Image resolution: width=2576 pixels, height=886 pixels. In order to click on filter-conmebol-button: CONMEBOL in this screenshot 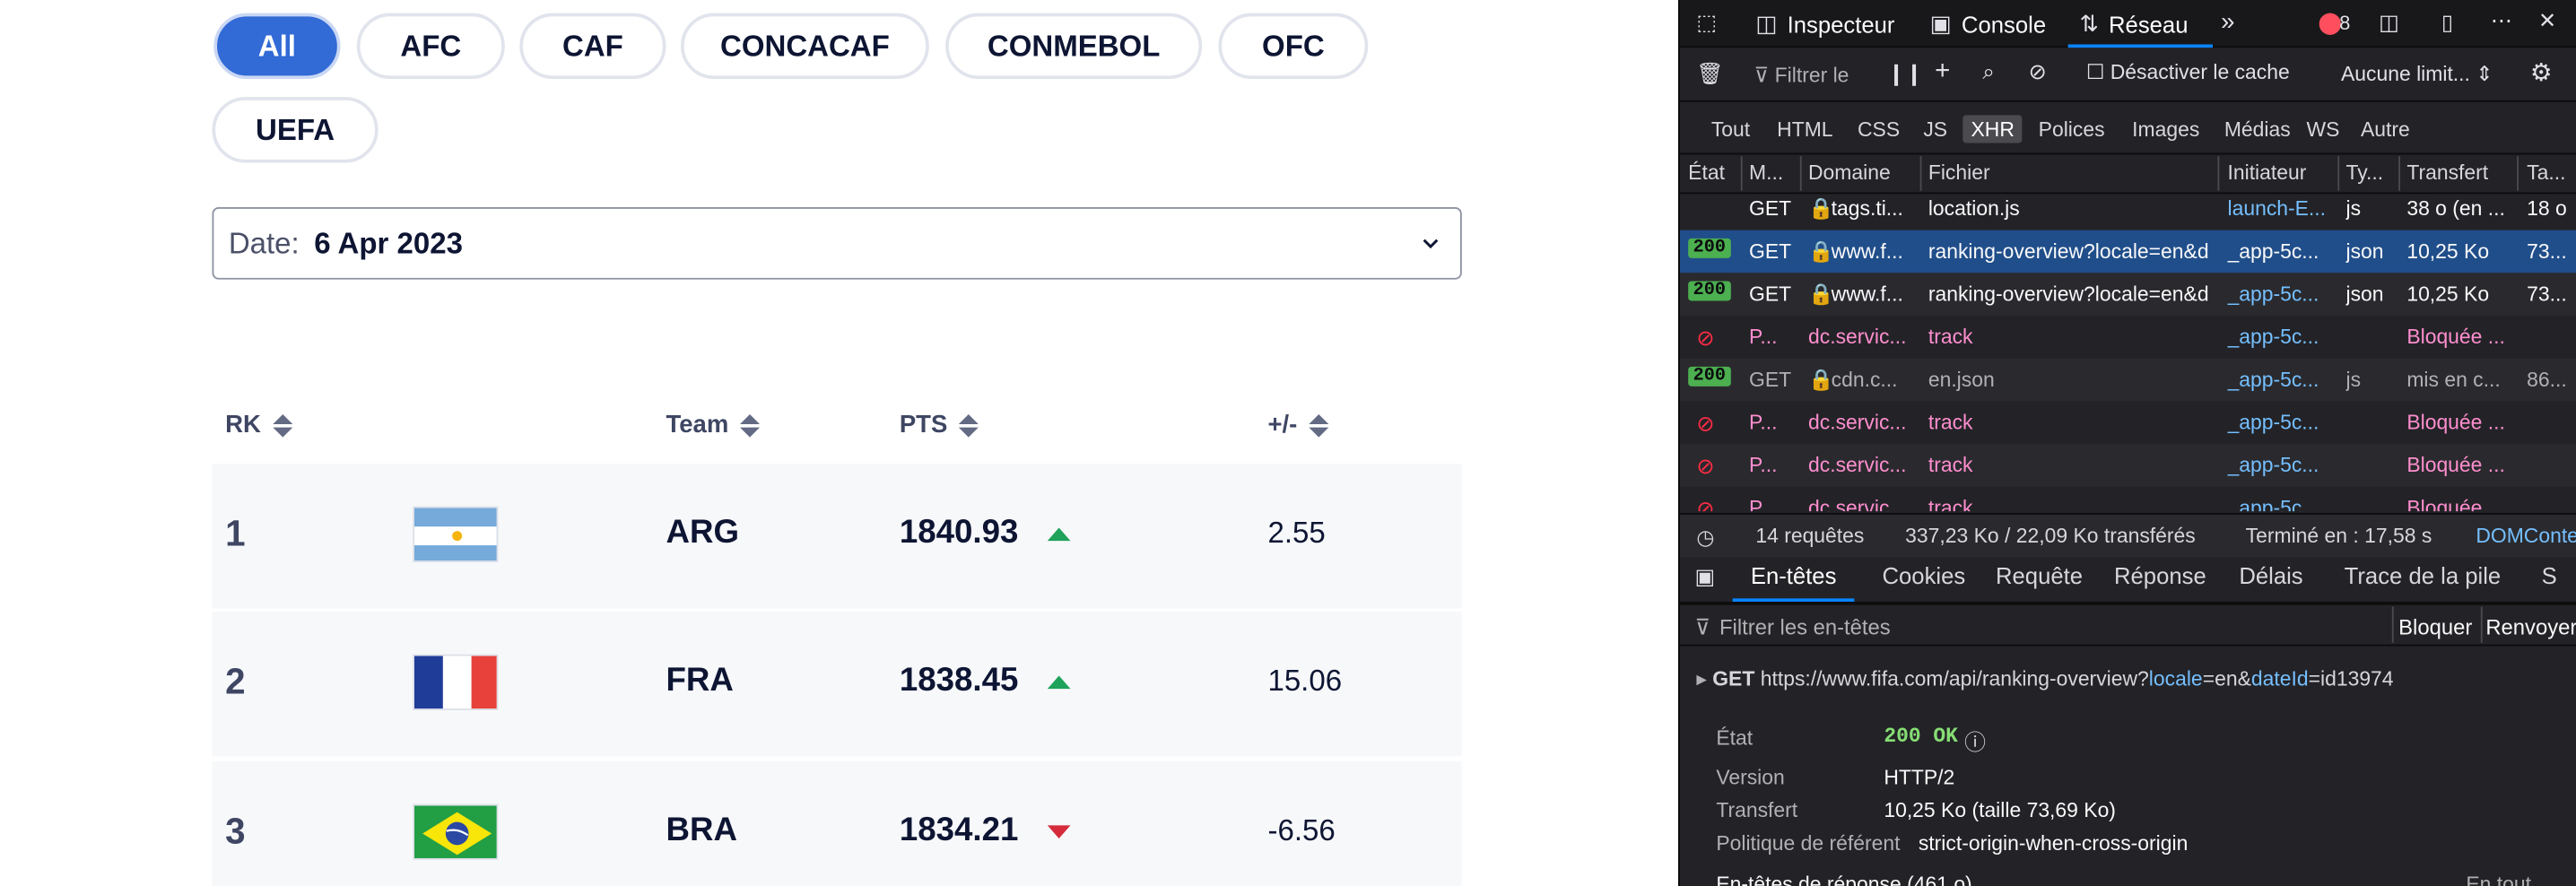, I will do `click(1074, 46)`.